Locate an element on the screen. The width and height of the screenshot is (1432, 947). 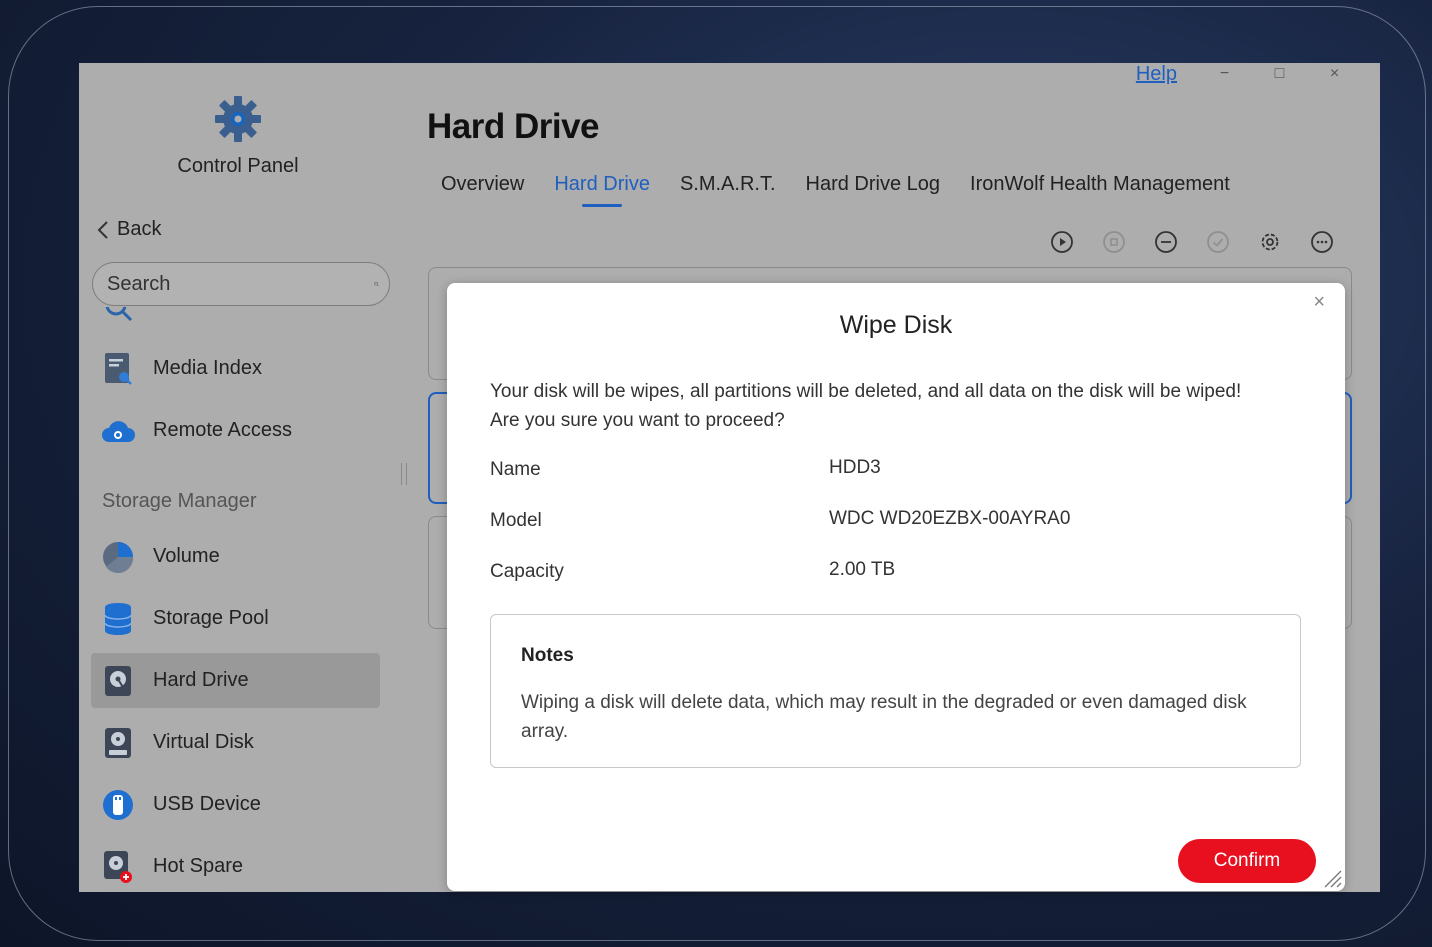
toolbar is located at coordinates (1205, 242).